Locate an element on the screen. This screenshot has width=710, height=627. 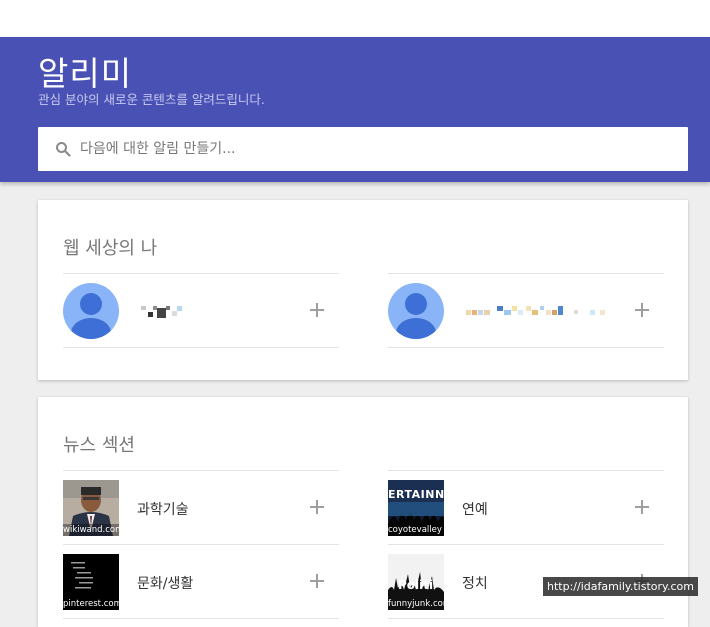
blog-watermark: http://idafamily.tistory.com is located at coordinates (620, 586).